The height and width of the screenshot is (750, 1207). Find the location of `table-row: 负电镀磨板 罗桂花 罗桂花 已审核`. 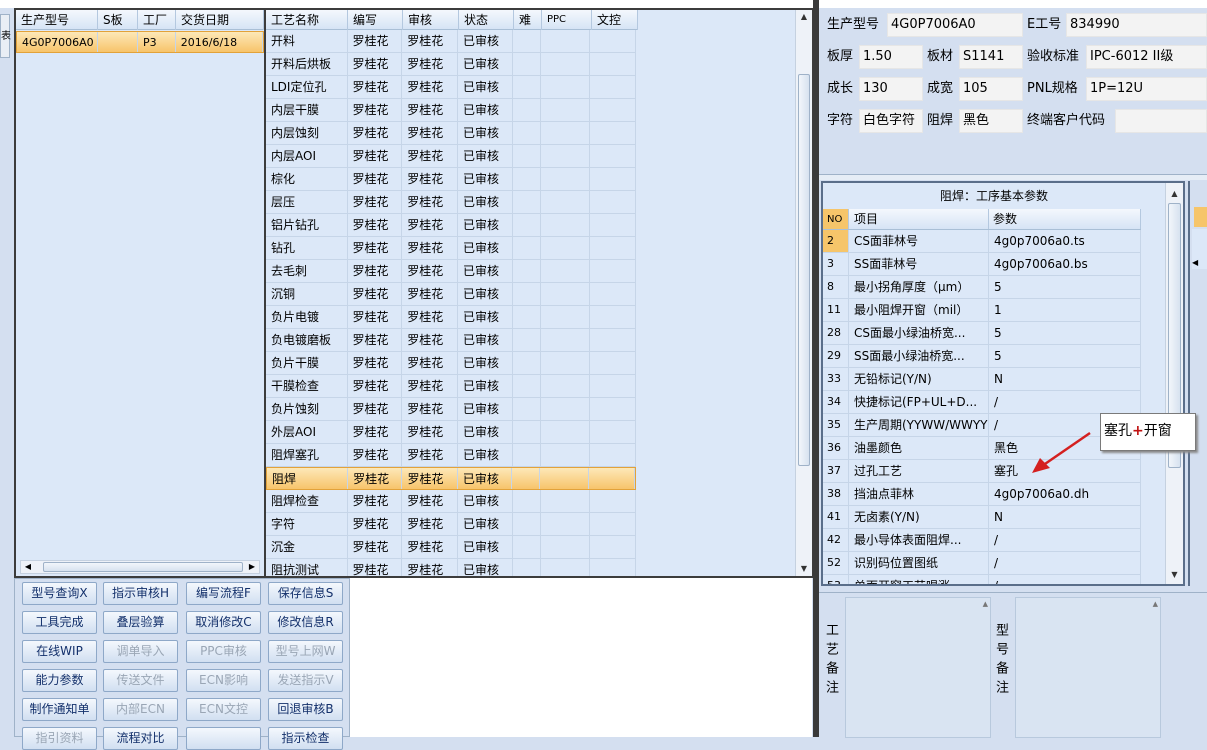

table-row: 负电镀磨板 罗桂花 罗桂花 已审核 is located at coordinates (451, 340).